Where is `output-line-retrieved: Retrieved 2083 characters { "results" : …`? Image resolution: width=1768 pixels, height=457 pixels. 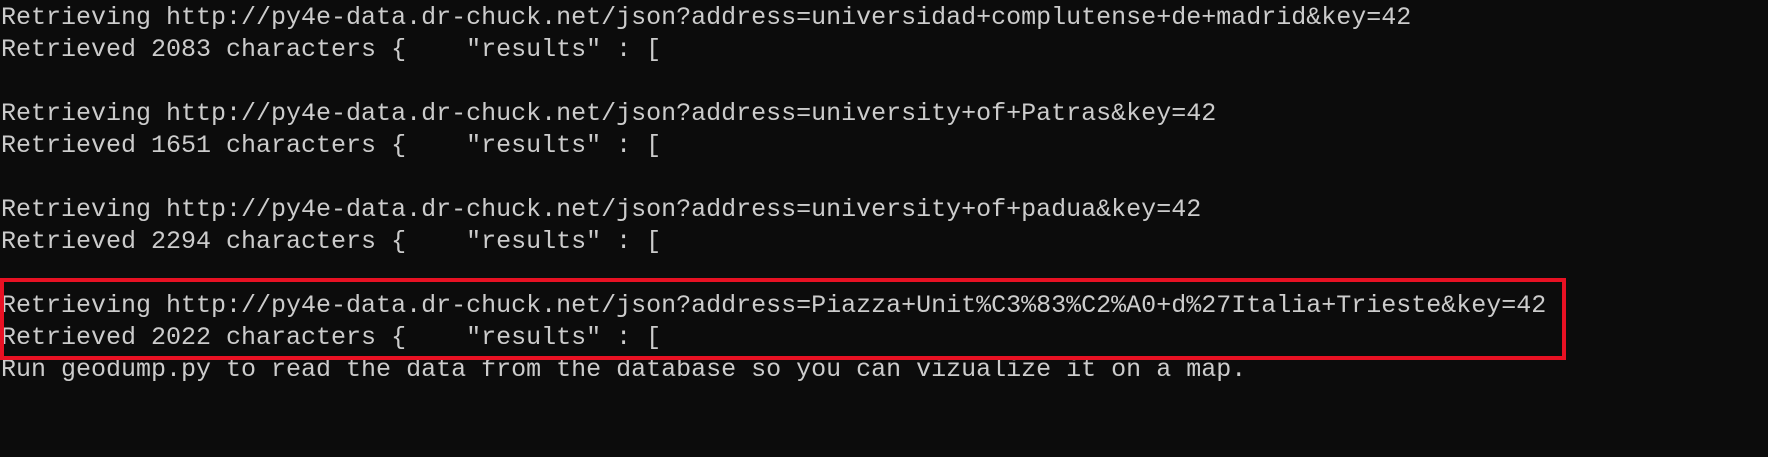
output-line-retrieved: Retrieved 2083 characters { "results" : … is located at coordinates (331, 49).